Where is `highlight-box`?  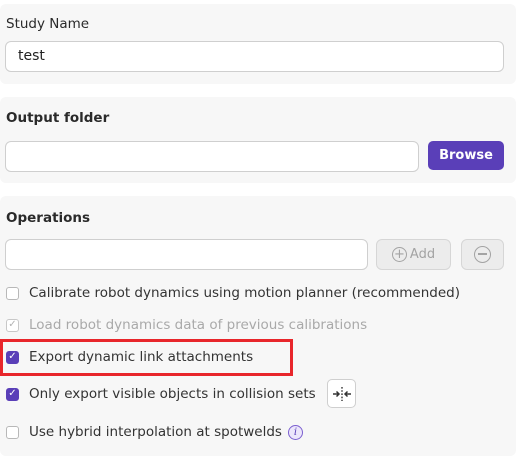
highlight-box is located at coordinates (146, 357).